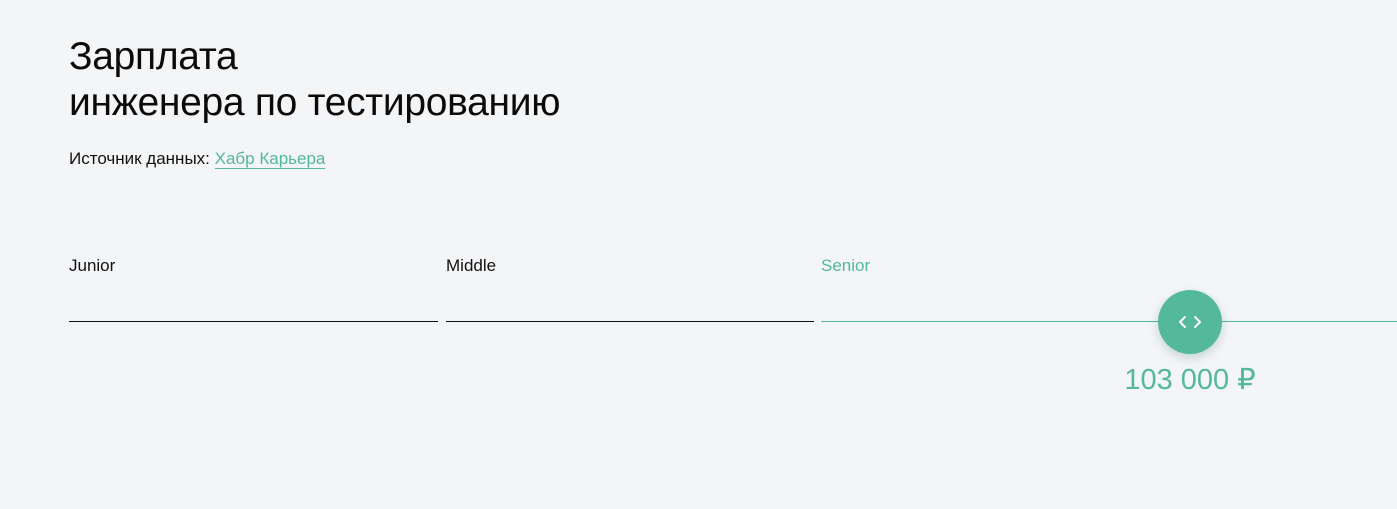 The height and width of the screenshot is (509, 1397). What do you see at coordinates (270, 159) in the screenshot?
I see `source-link: Хабр Карьера` at bounding box center [270, 159].